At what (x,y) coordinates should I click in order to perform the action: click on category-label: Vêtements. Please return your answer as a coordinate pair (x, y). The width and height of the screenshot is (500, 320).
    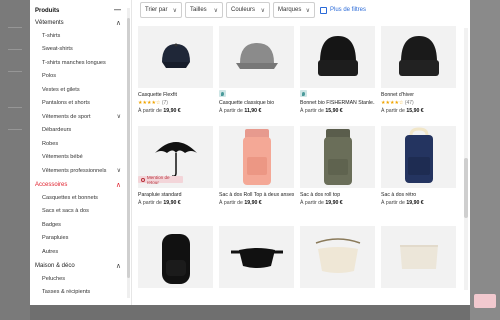
    Looking at the image, I should click on (49, 22).